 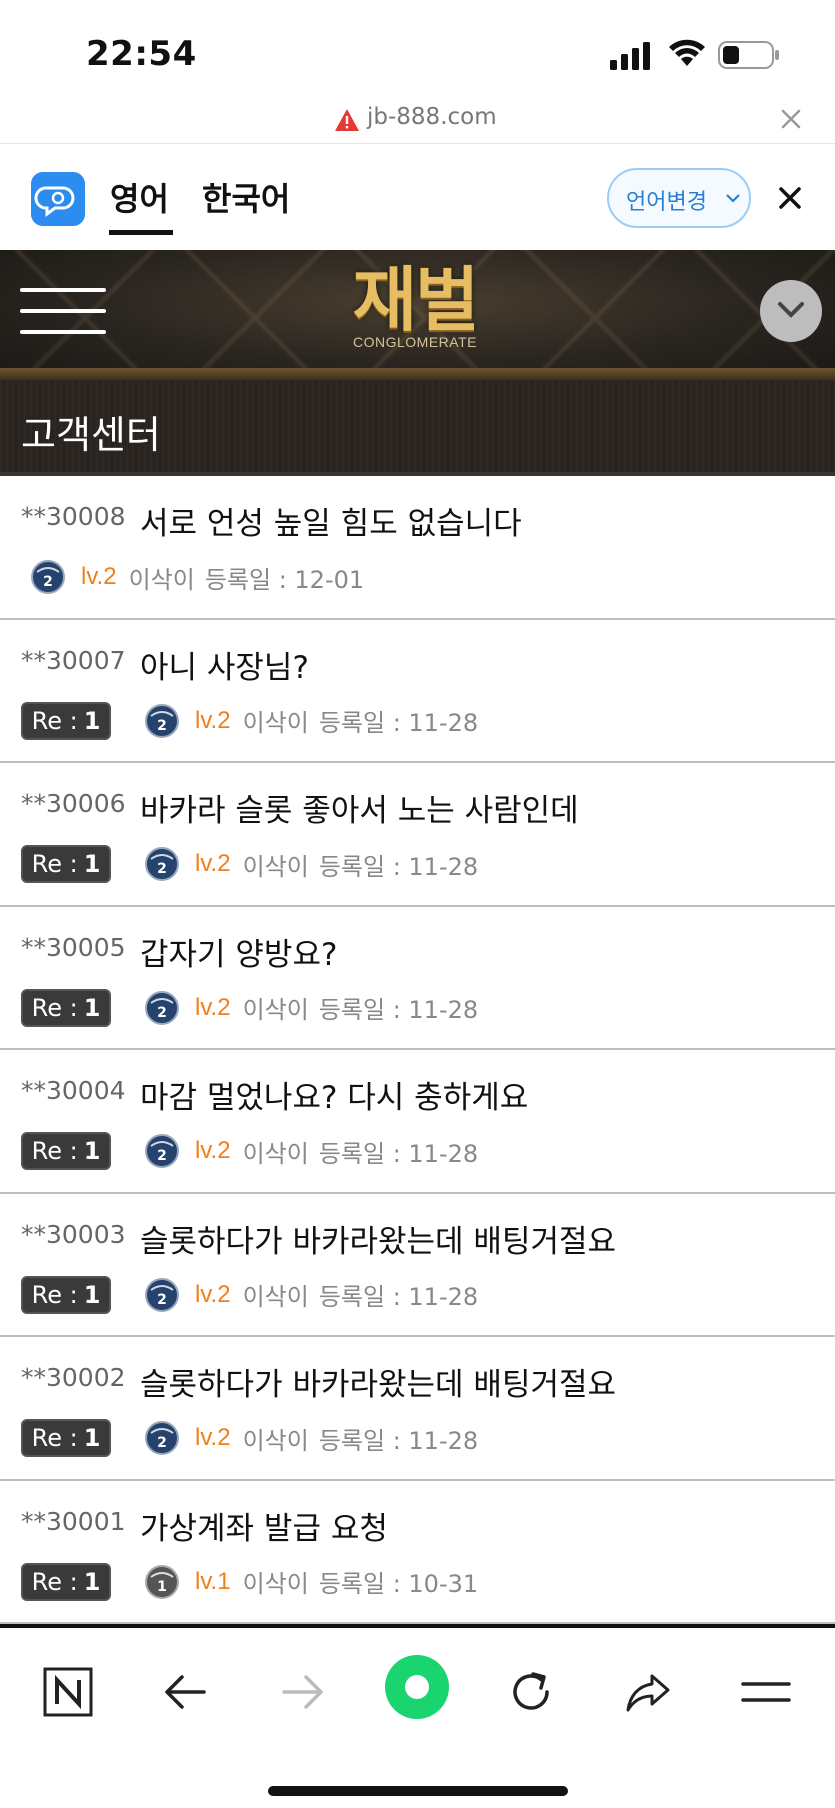 I want to click on tab-korean: 한국어, so click(x=246, y=197).